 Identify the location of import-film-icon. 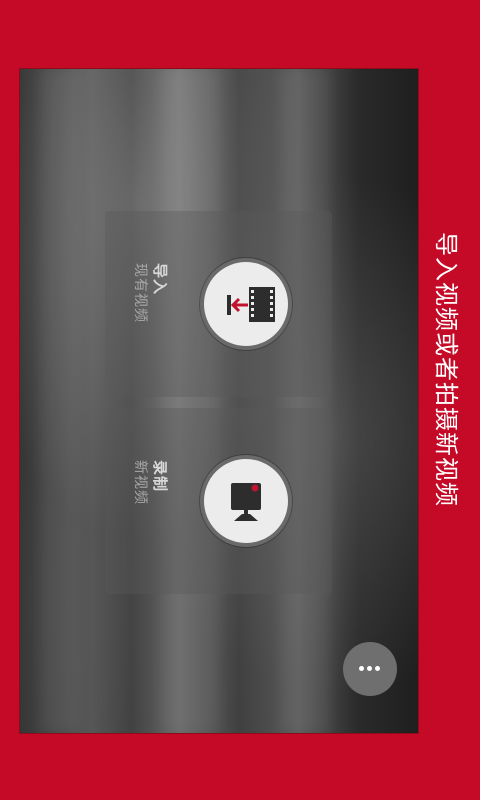
(251, 304).